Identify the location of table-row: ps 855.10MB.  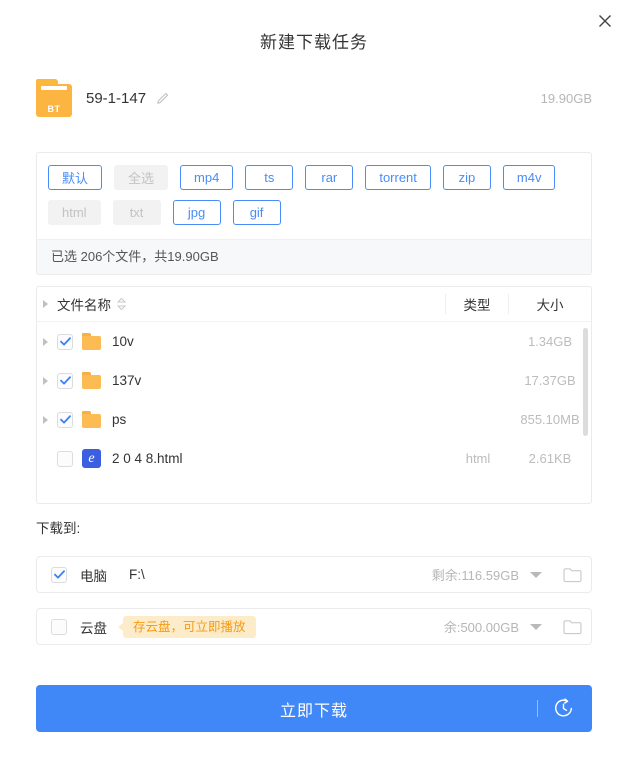
(314, 419).